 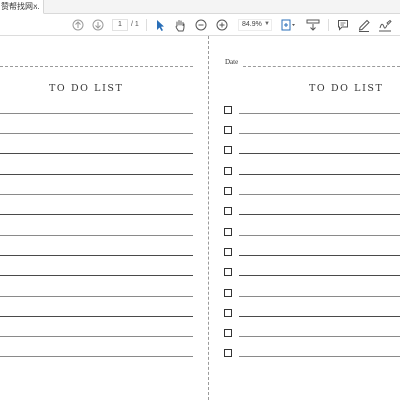 What do you see at coordinates (346, 88) in the screenshot?
I see `right-page-title: TO DO LIST` at bounding box center [346, 88].